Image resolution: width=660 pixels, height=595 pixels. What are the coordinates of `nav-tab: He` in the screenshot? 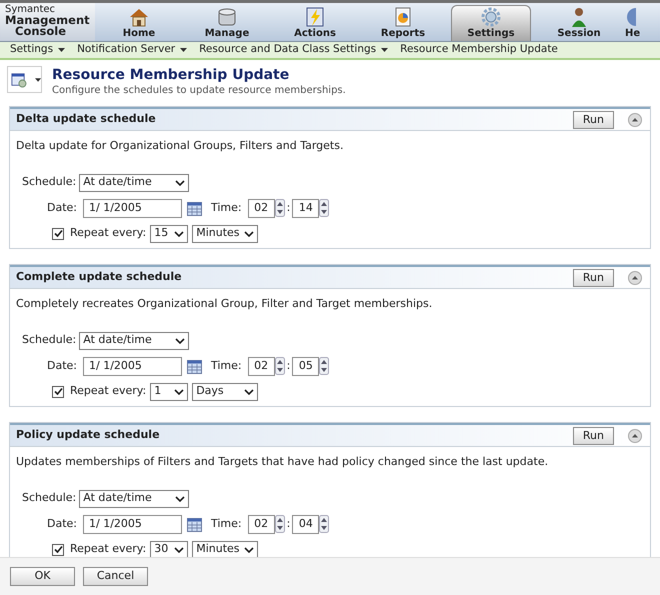 It's located at (636, 22).